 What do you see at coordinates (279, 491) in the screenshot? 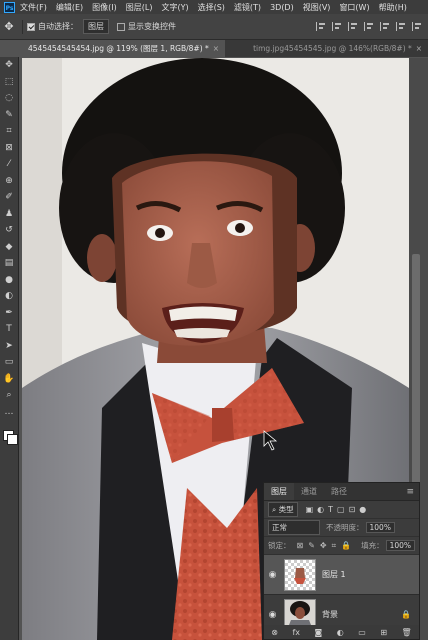
I see `tab-layers: 图层` at bounding box center [279, 491].